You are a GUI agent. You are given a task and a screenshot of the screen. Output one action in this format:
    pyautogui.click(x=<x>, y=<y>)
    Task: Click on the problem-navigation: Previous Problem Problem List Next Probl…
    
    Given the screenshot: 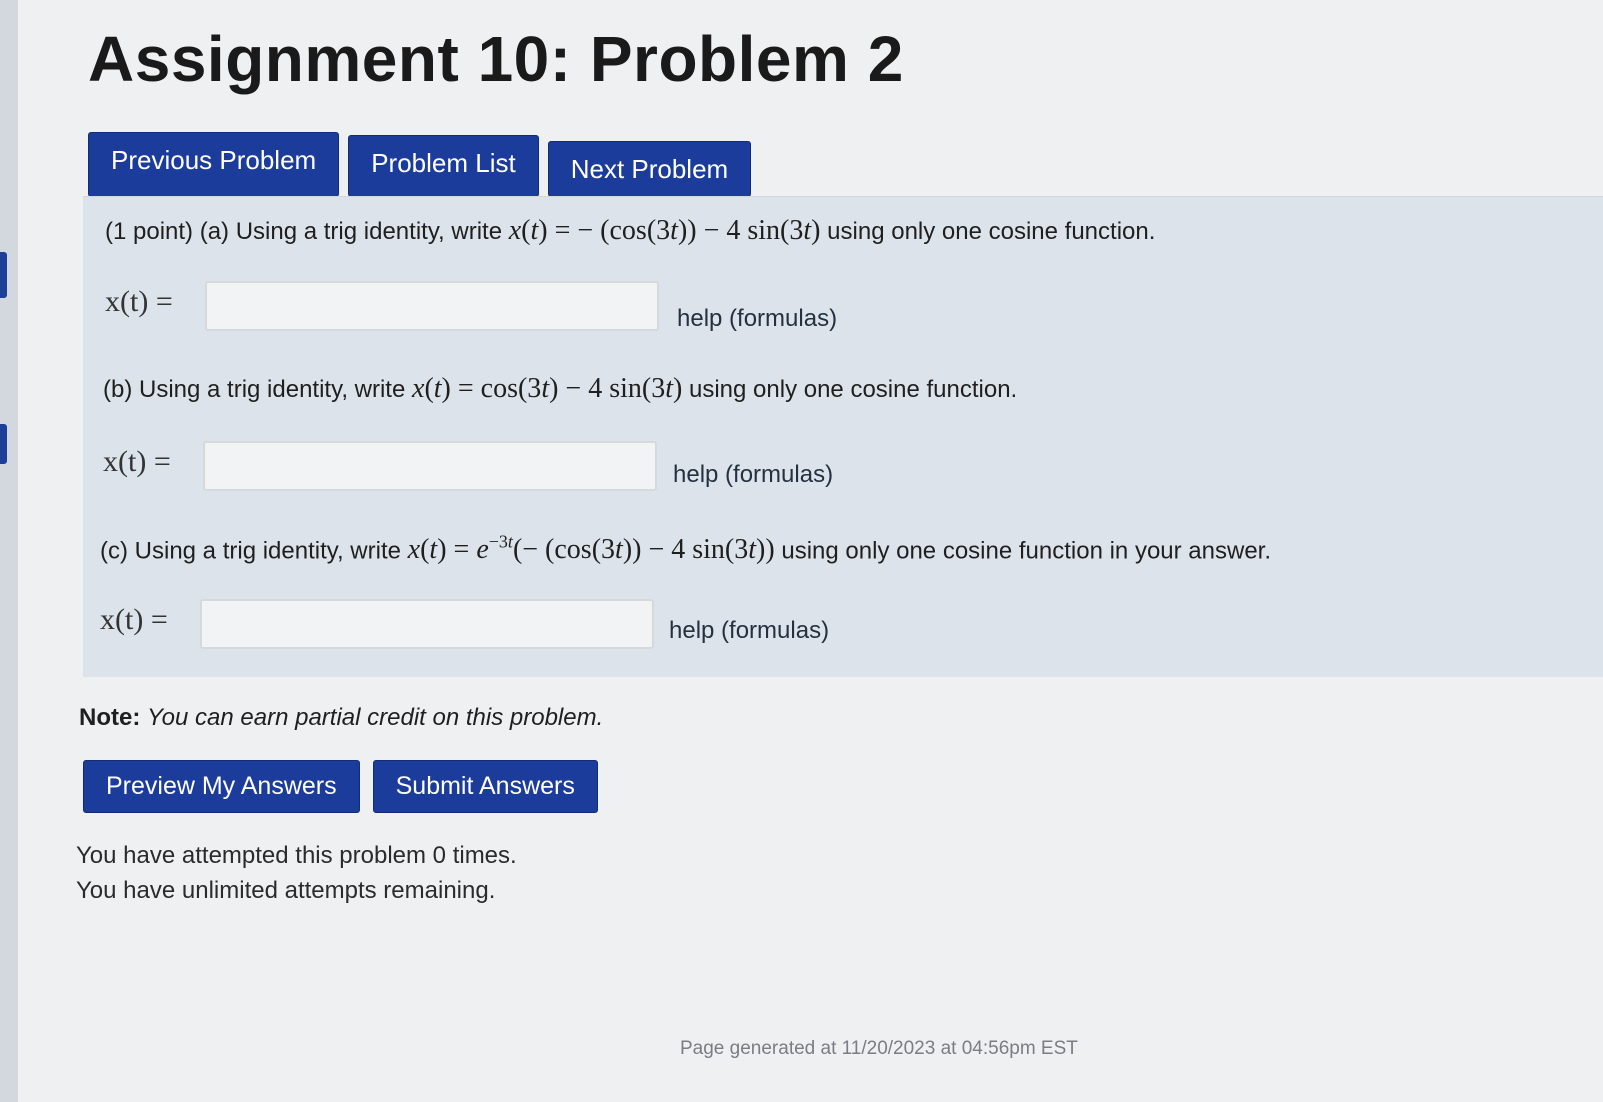 What is the action you would take?
    pyautogui.click(x=420, y=164)
    